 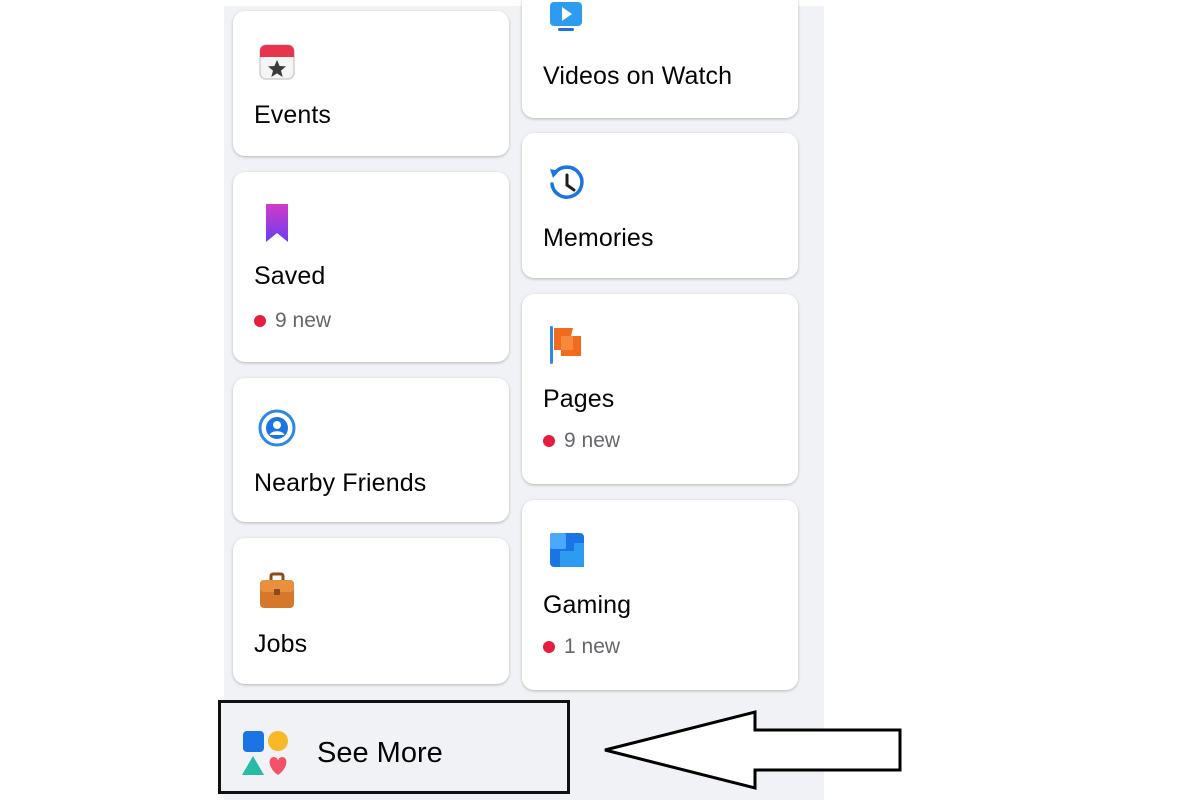 What do you see at coordinates (303, 320) in the screenshot?
I see `saved-badge-text: 9 new` at bounding box center [303, 320].